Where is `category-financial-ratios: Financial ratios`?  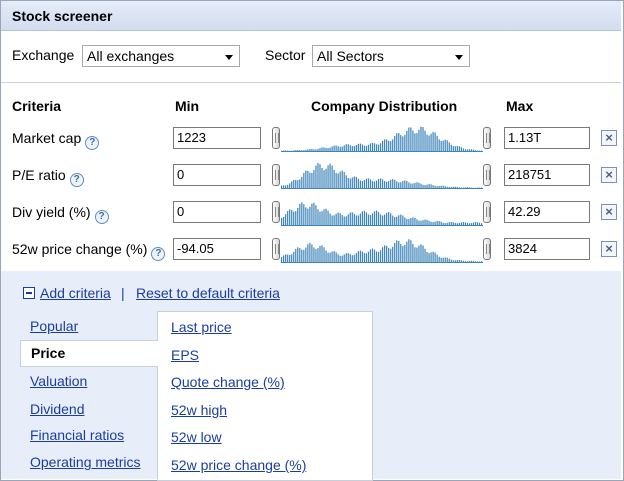
category-financial-ratios: Financial ratios is located at coordinates (77, 435).